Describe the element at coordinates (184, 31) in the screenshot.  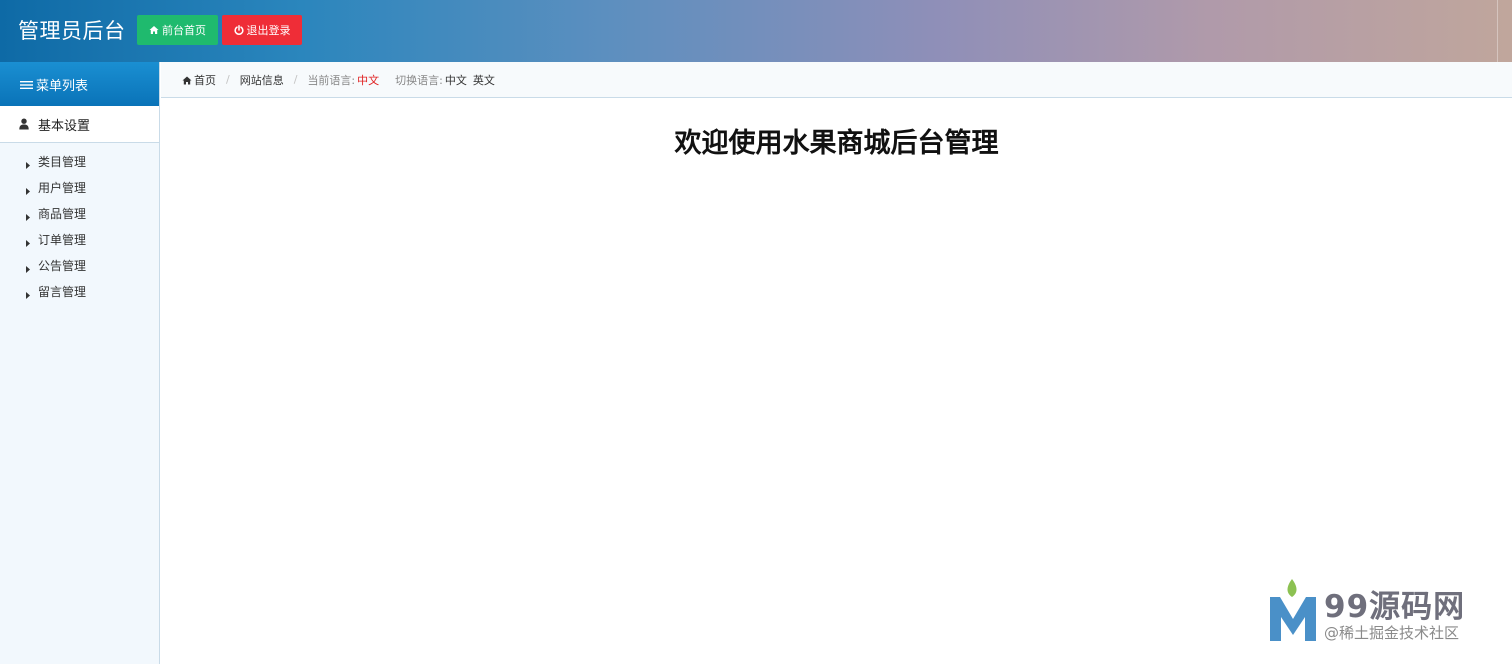
I see `frontend-home-label: 前台首页` at that location.